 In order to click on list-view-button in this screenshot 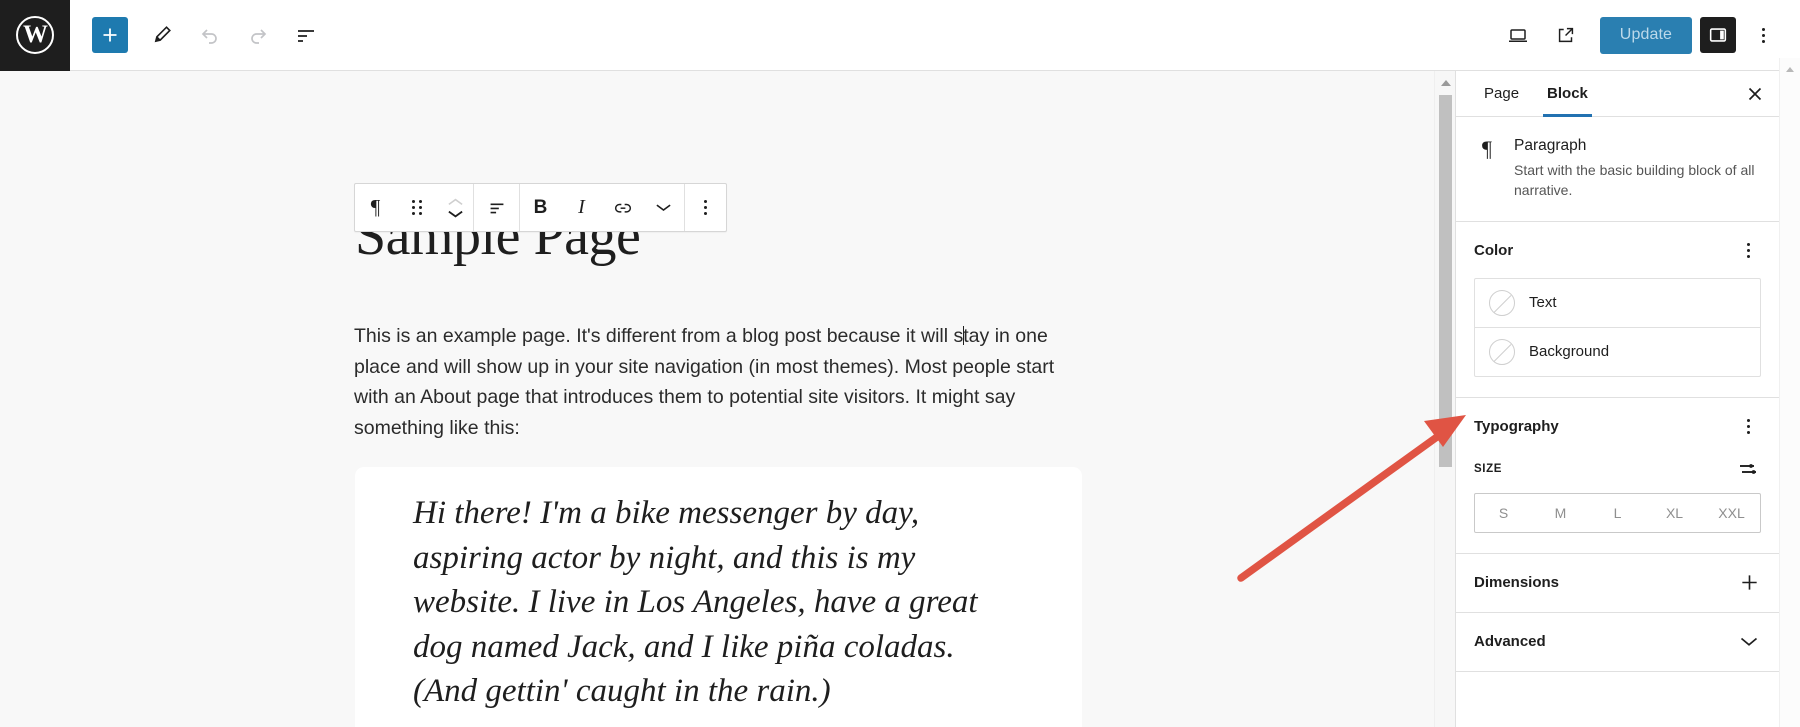, I will do `click(306, 35)`.